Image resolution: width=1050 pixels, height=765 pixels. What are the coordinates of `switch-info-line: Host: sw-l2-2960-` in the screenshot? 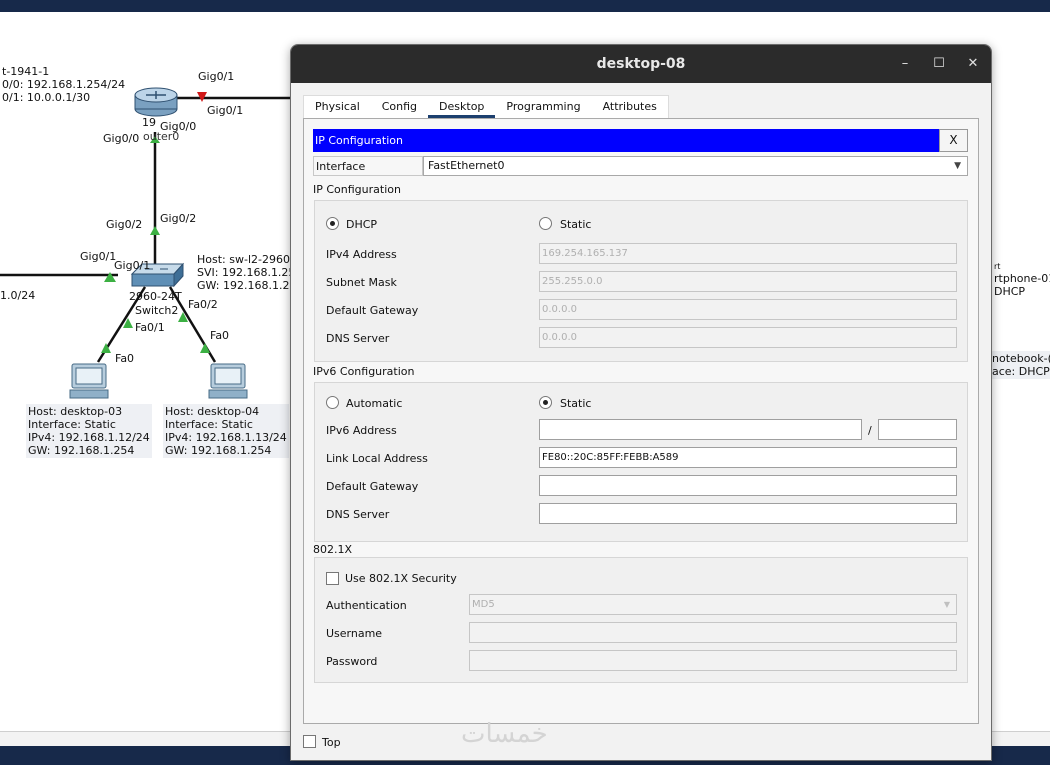 It's located at (245, 259).